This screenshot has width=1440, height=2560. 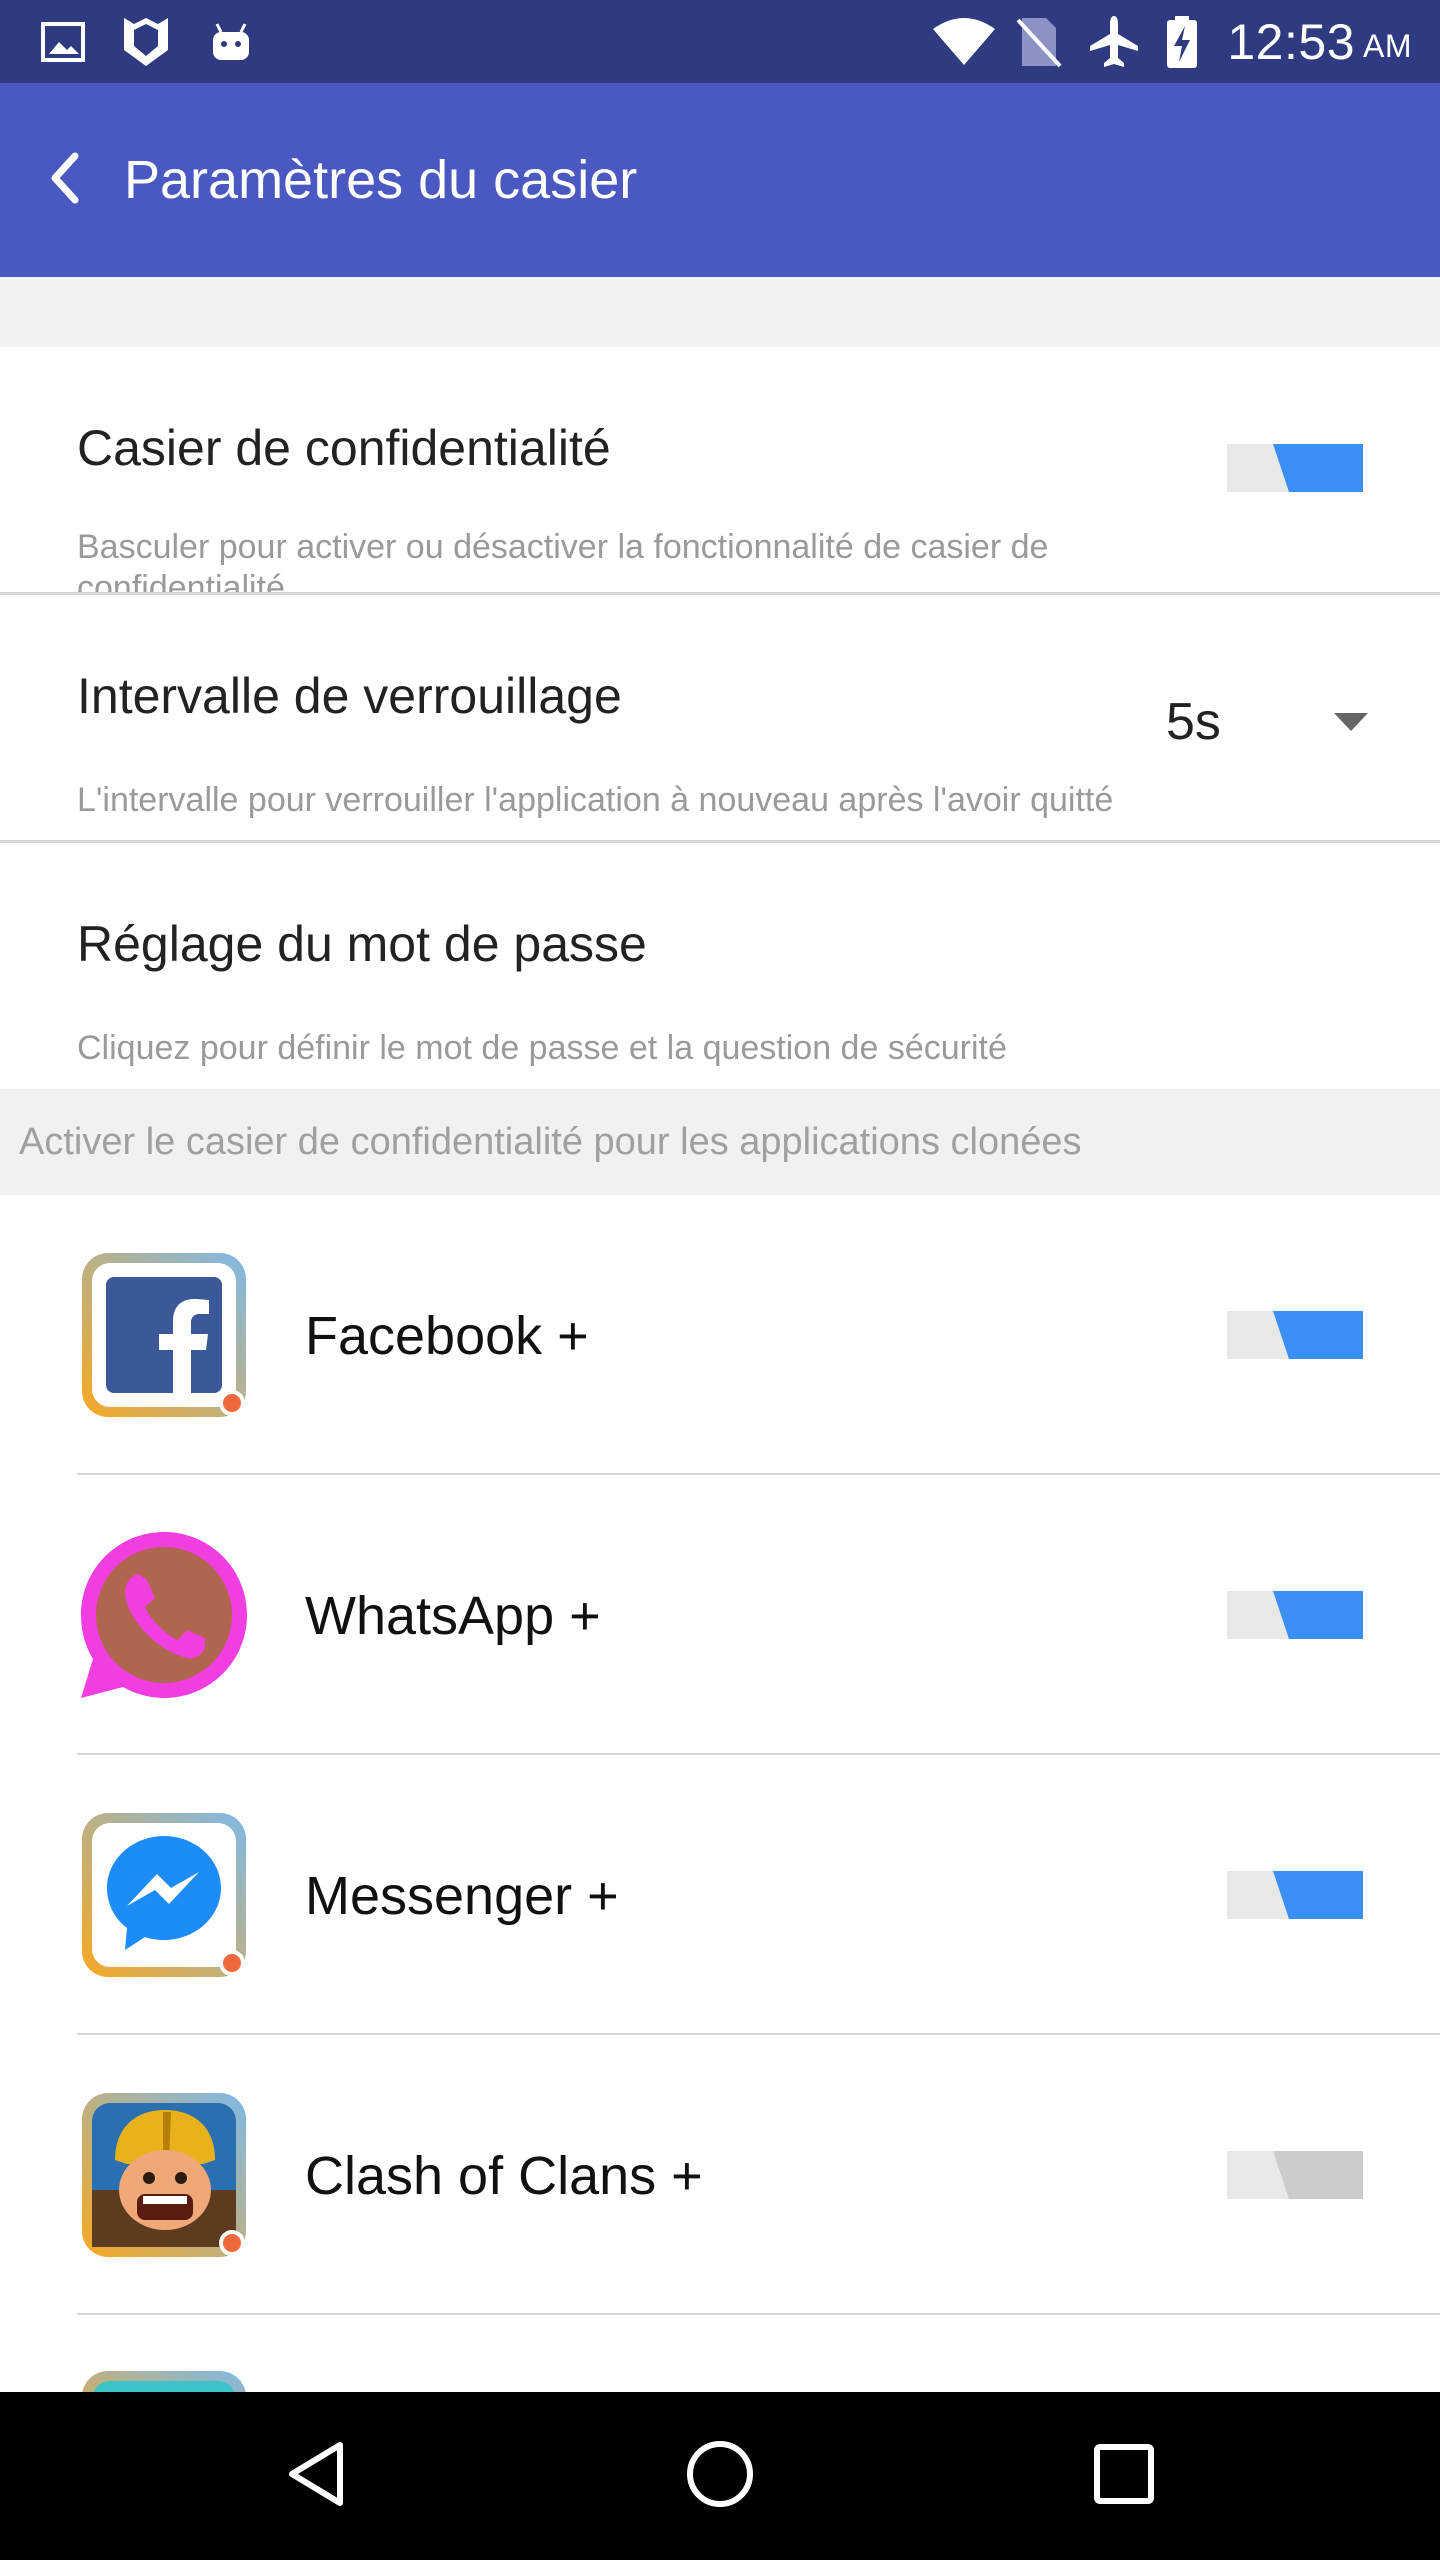 What do you see at coordinates (720, 2175) in the screenshot?
I see `list-item-clash-of-clans: Clash of Clans +` at bounding box center [720, 2175].